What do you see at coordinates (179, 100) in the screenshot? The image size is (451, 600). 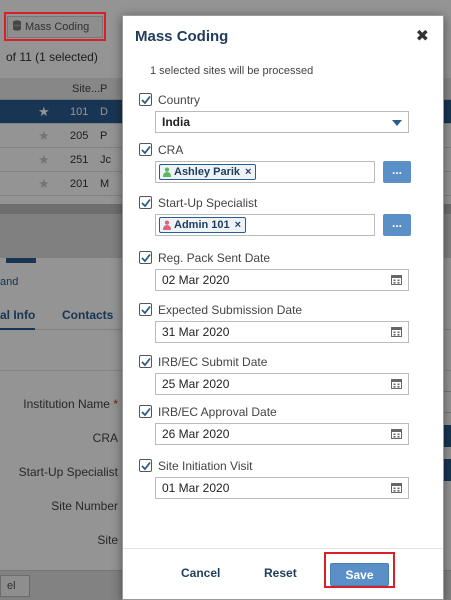 I see `country-label: Country` at bounding box center [179, 100].